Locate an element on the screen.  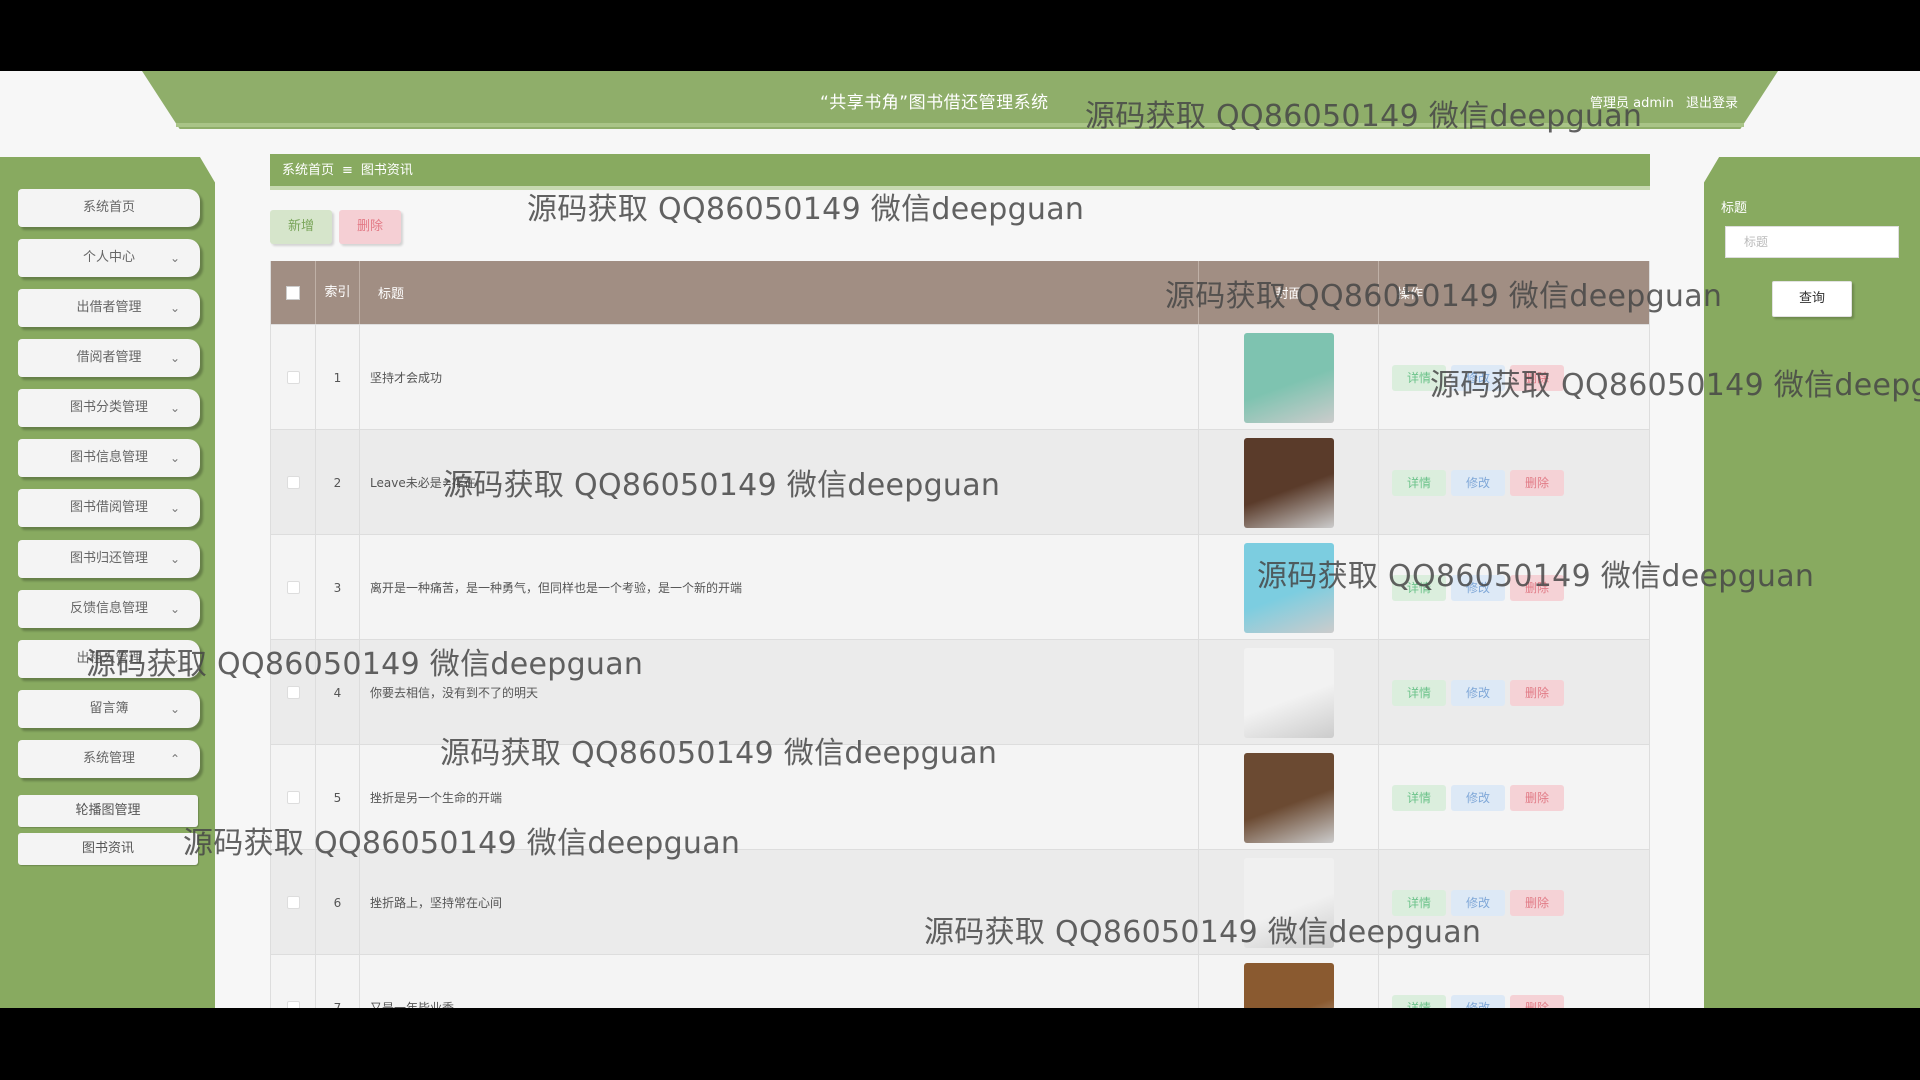
chevron-icon: ⌃ is located at coordinates (174, 759).